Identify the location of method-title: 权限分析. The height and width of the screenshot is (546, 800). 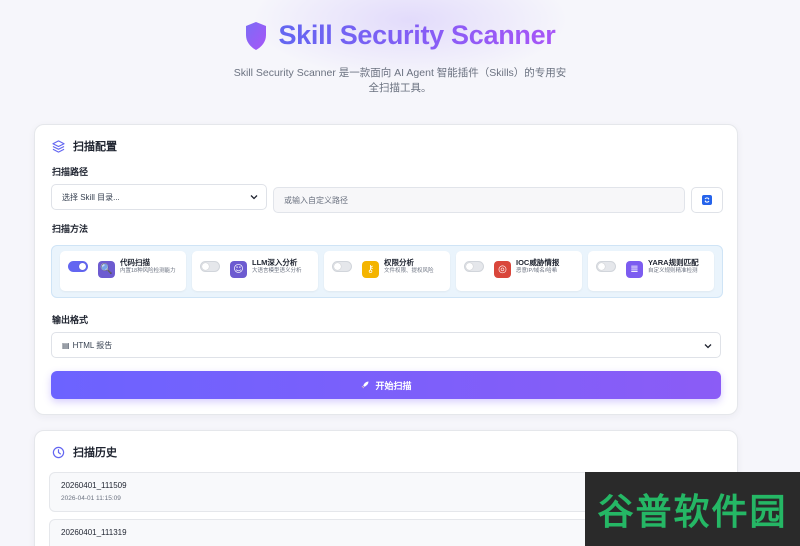
(399, 262).